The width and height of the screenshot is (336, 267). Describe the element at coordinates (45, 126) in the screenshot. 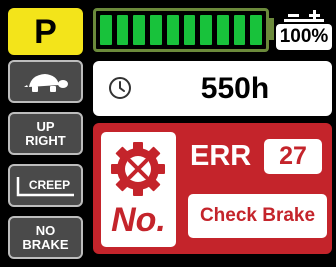

I see `up-right-label-line1: UP` at that location.